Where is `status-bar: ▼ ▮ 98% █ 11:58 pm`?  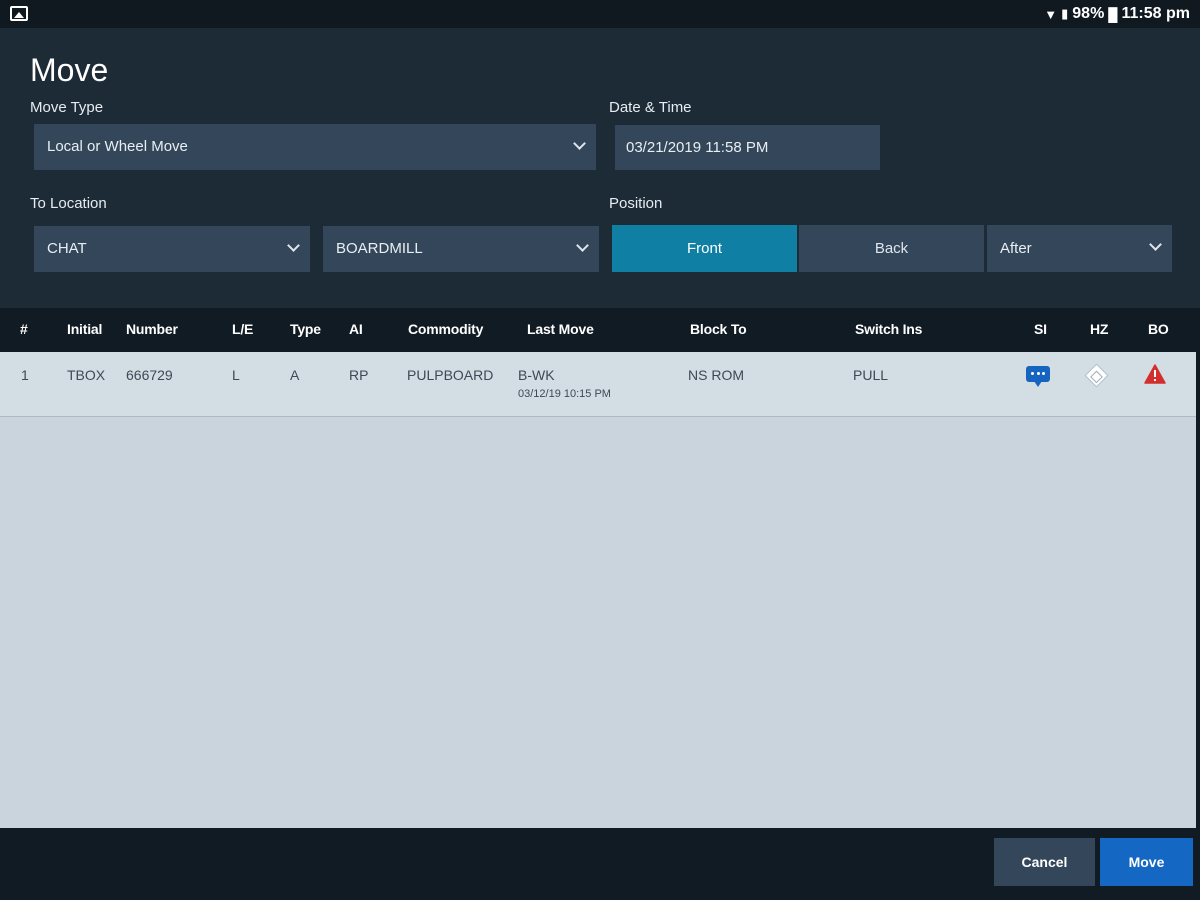
status-bar: ▼ ▮ 98% █ 11:58 pm is located at coordinates (600, 14).